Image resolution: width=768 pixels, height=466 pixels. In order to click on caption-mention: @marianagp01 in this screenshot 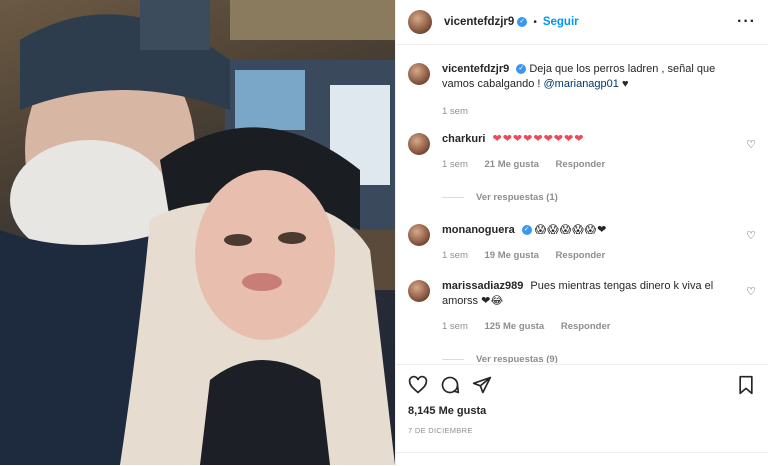, I will do `click(581, 84)`.